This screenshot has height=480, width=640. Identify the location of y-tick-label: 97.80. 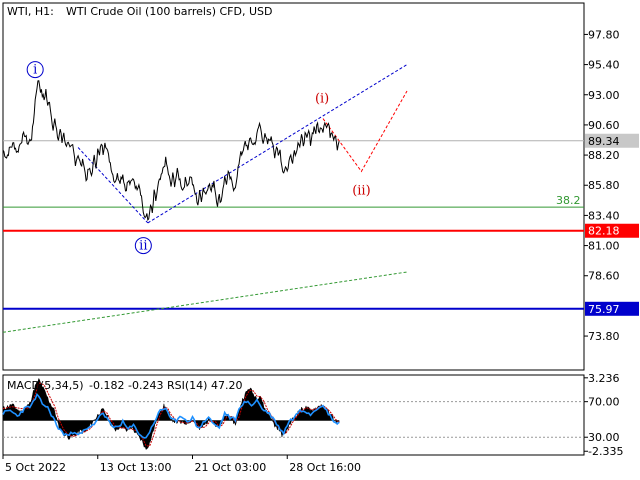
(604, 34).